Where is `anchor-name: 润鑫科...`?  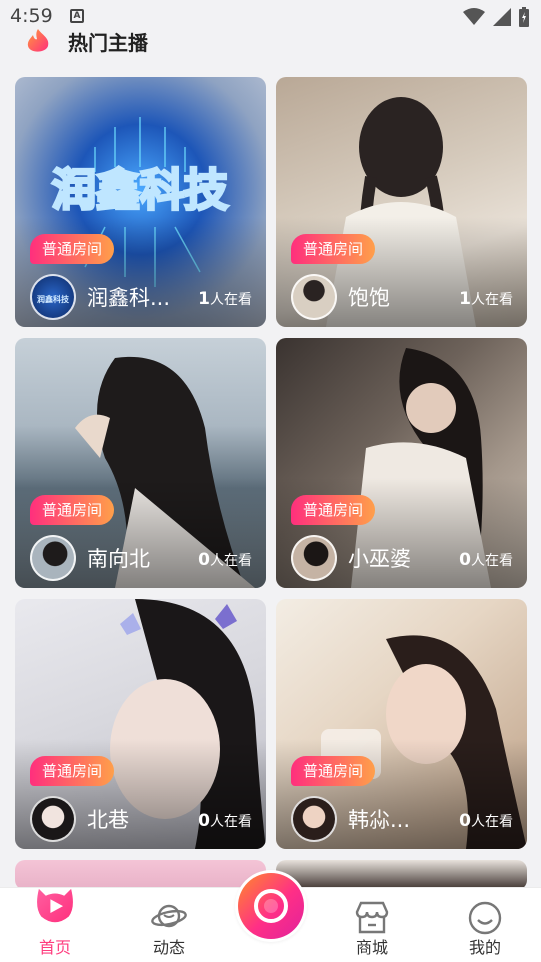
anchor-name: 润鑫科... is located at coordinates (129, 298).